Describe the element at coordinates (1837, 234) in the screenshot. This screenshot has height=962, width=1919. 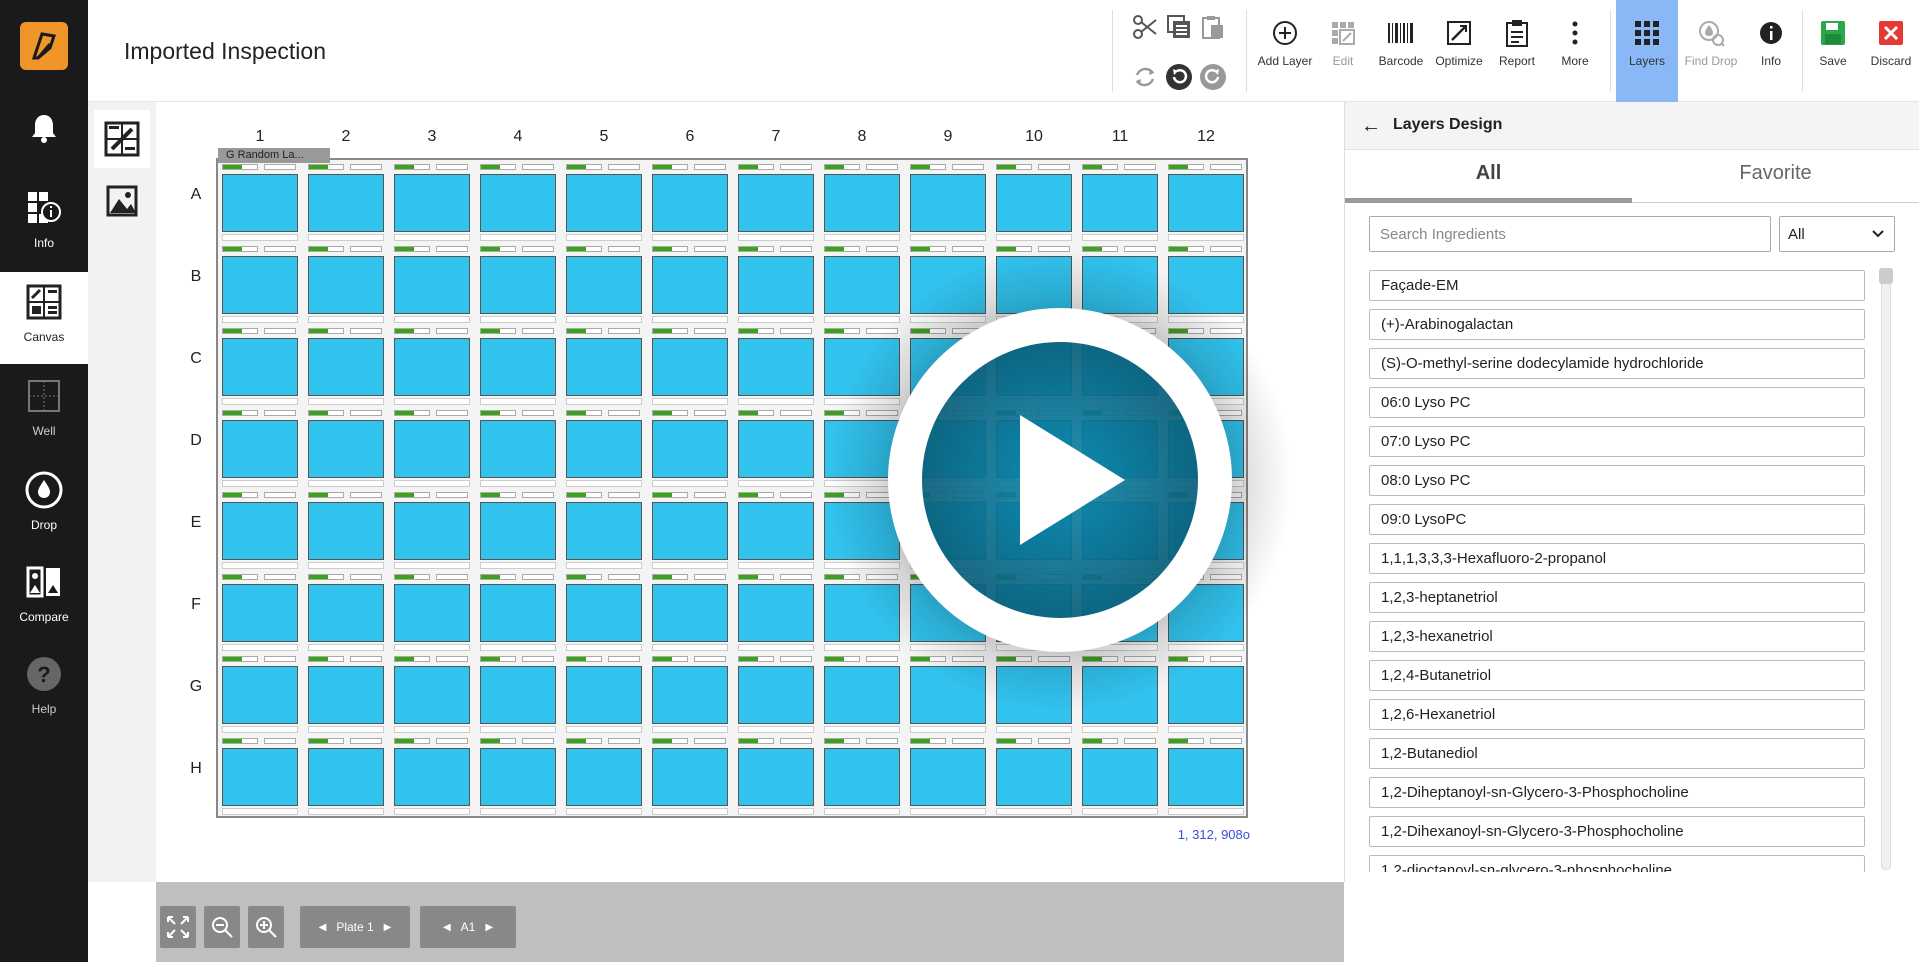
I see `filter-select: All` at that location.